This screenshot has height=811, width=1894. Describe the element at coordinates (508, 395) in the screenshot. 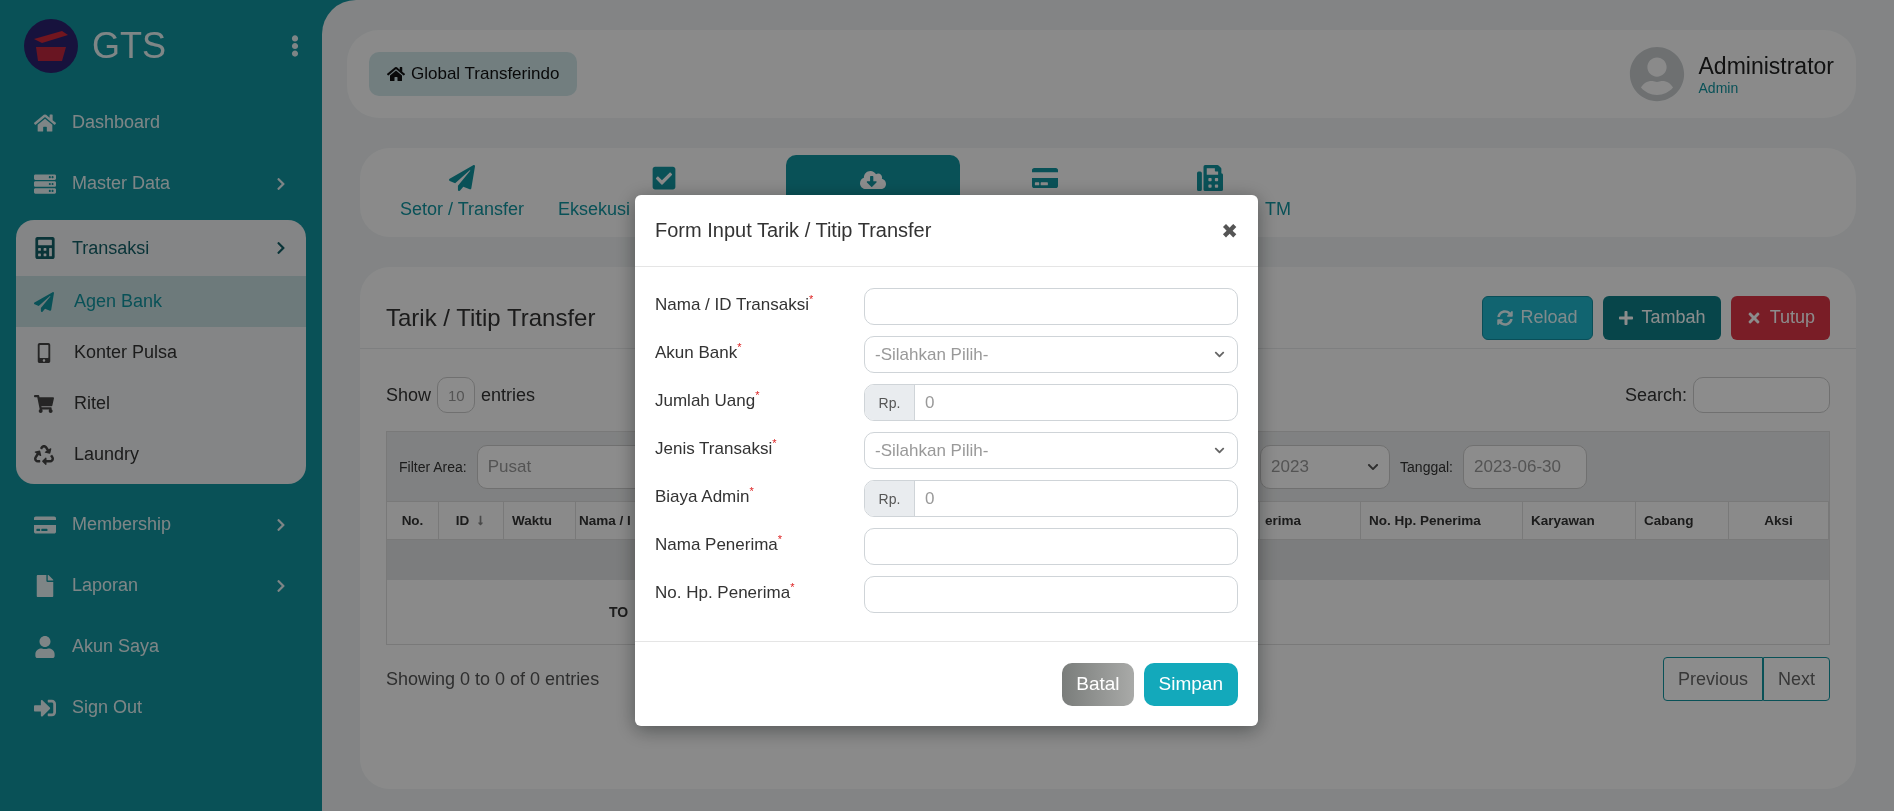

I see `entries-label: entries` at that location.